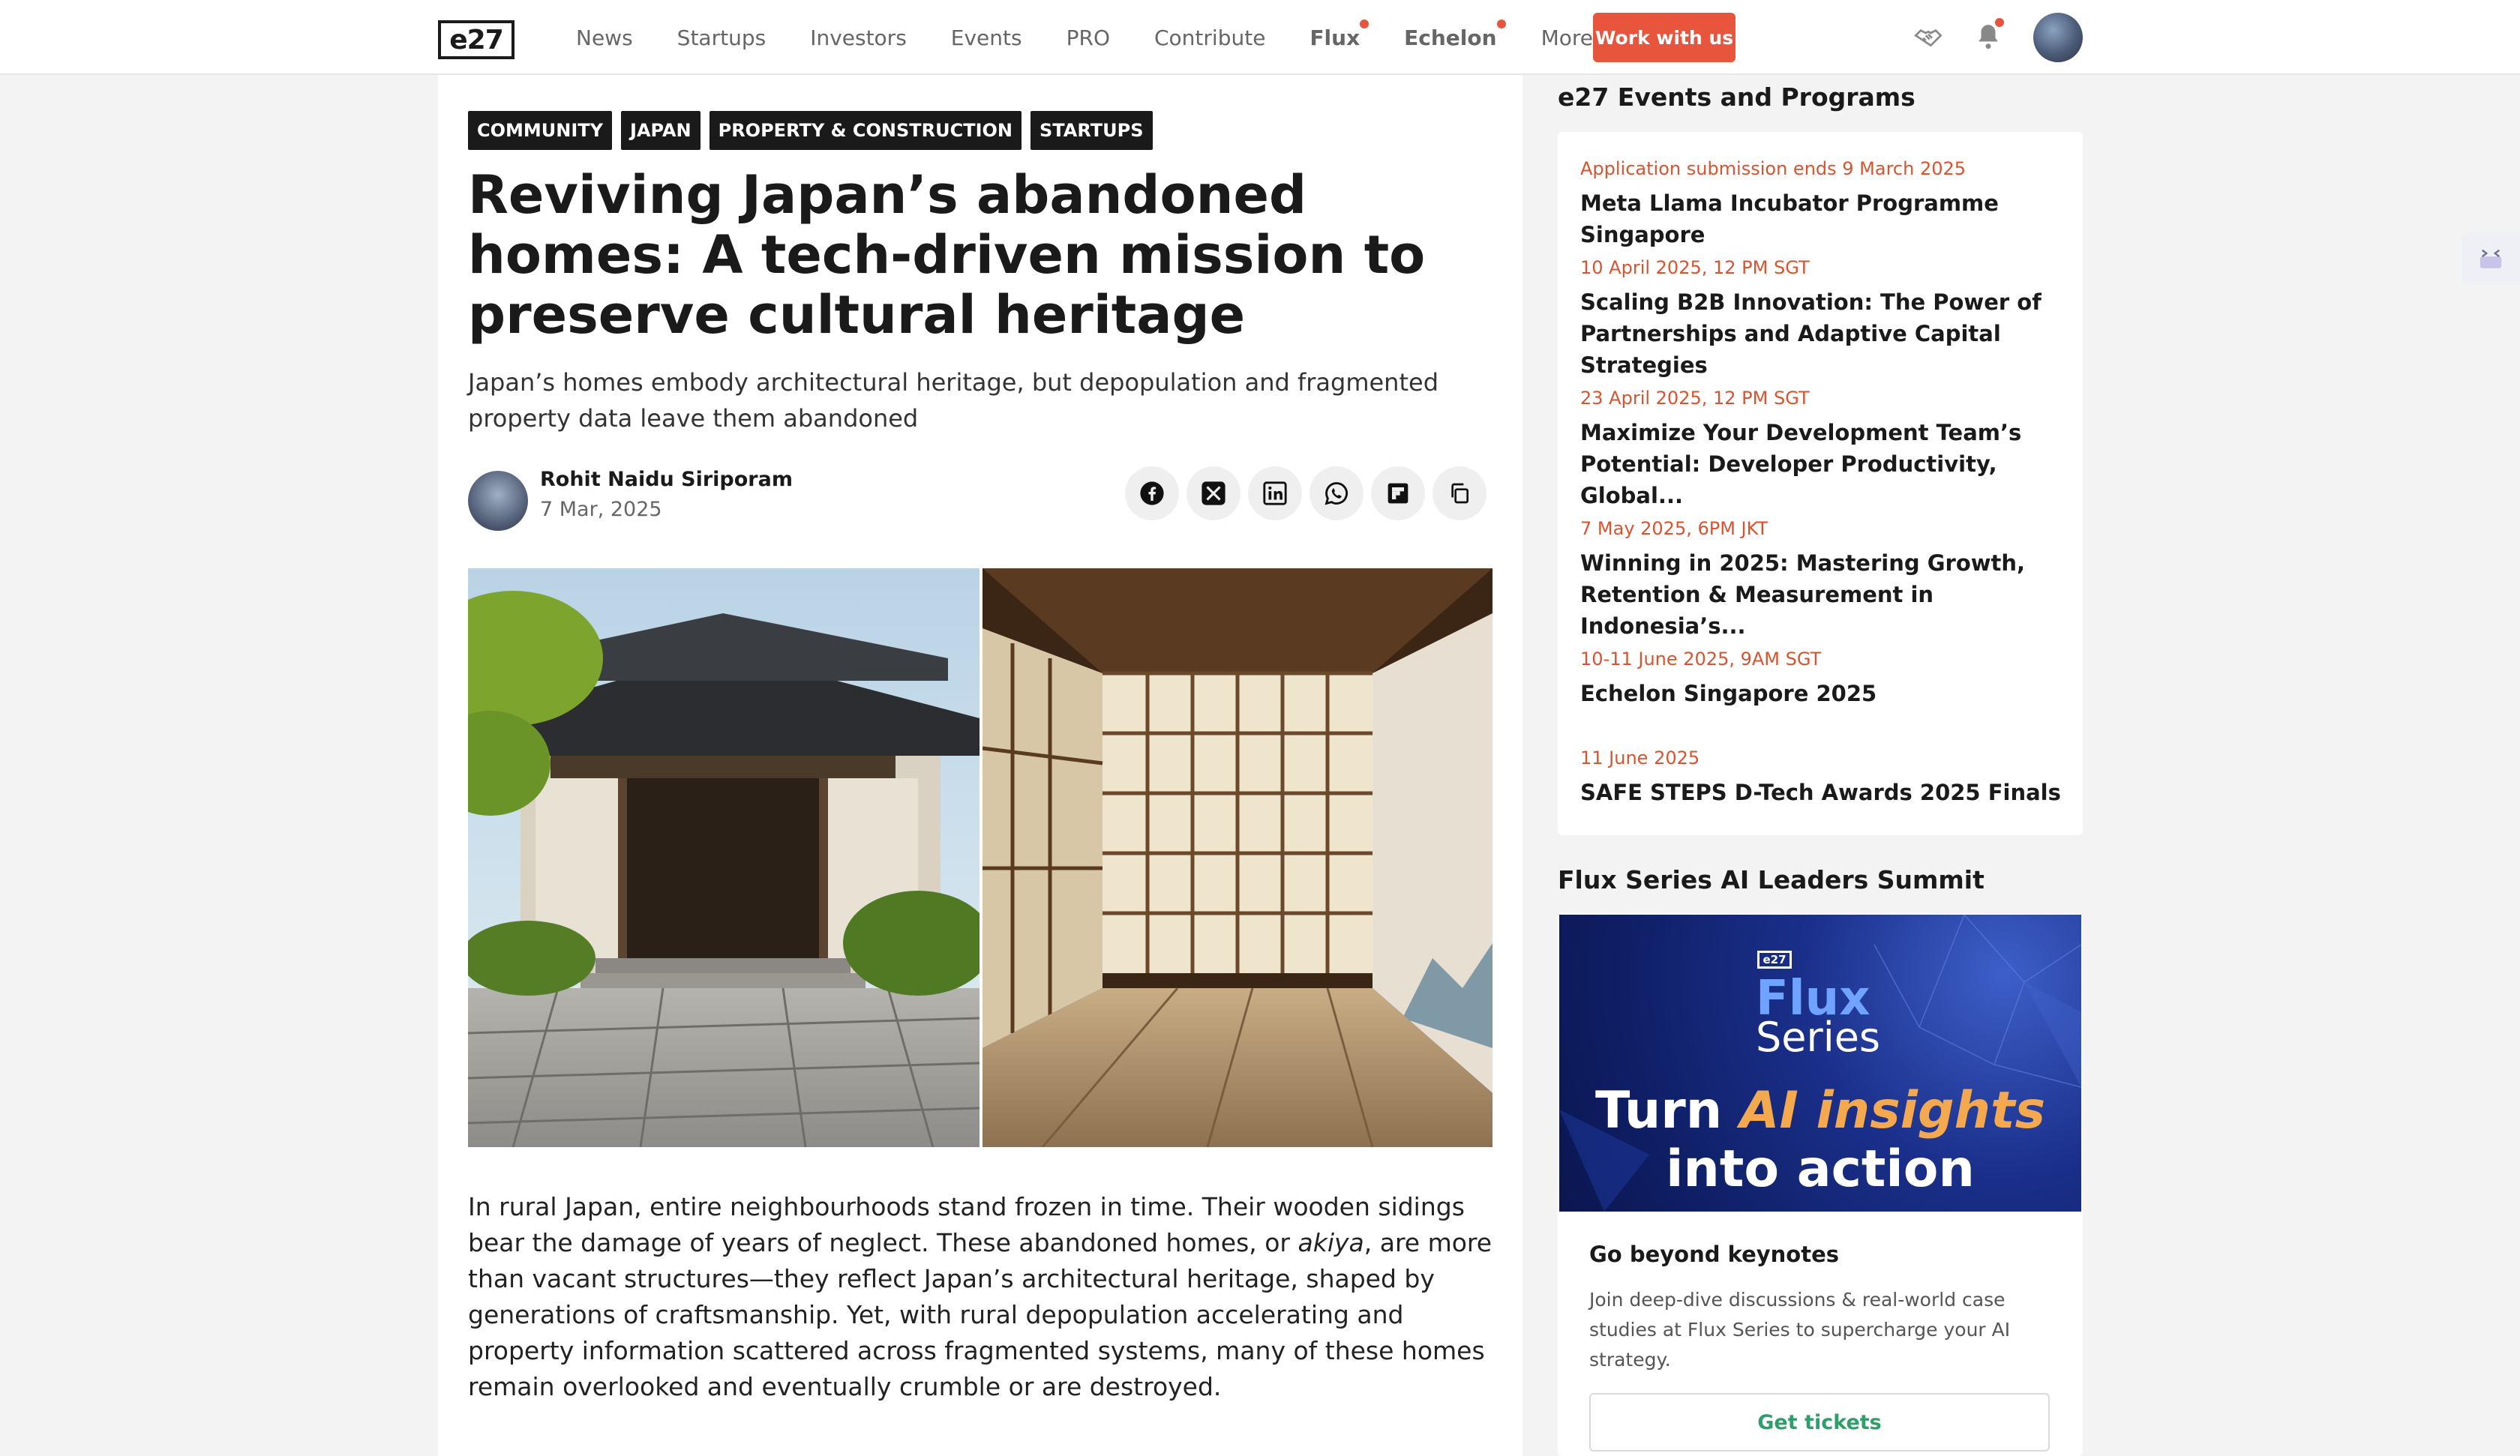 This screenshot has height=1456, width=2520. Describe the element at coordinates (1988, 36) in the screenshot. I see `bell-icon` at that location.